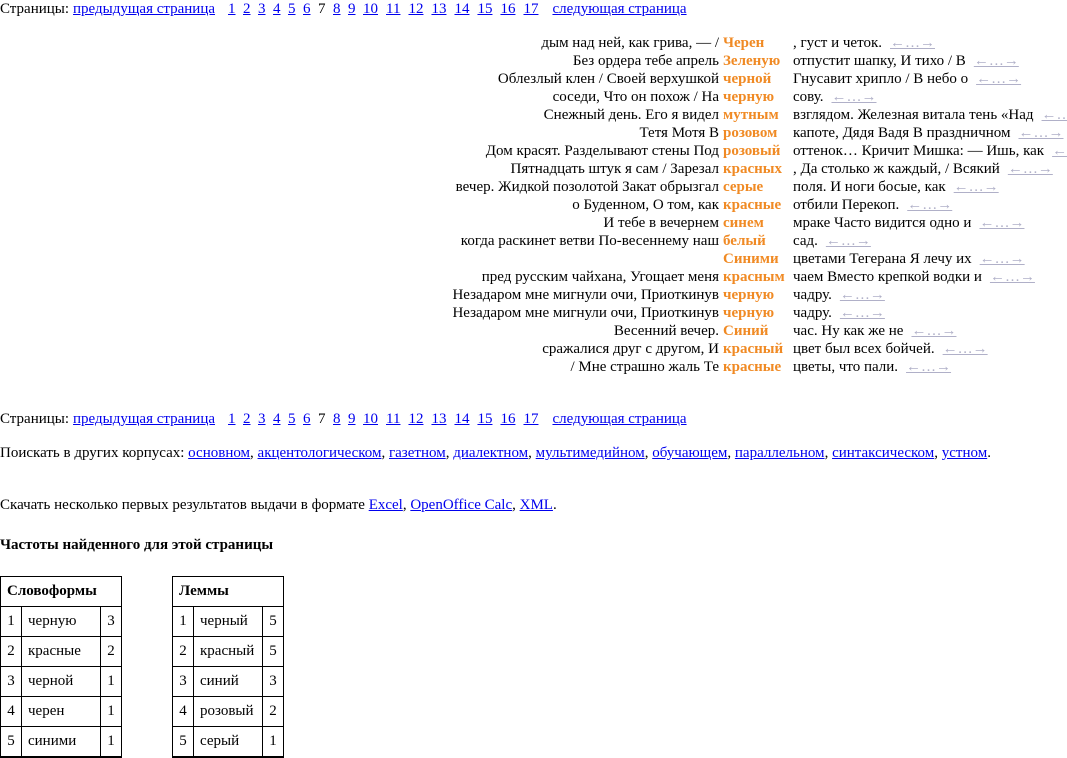 This screenshot has height=758, width=1067. What do you see at coordinates (111, 652) in the screenshot?
I see `count-cell: 2` at bounding box center [111, 652].